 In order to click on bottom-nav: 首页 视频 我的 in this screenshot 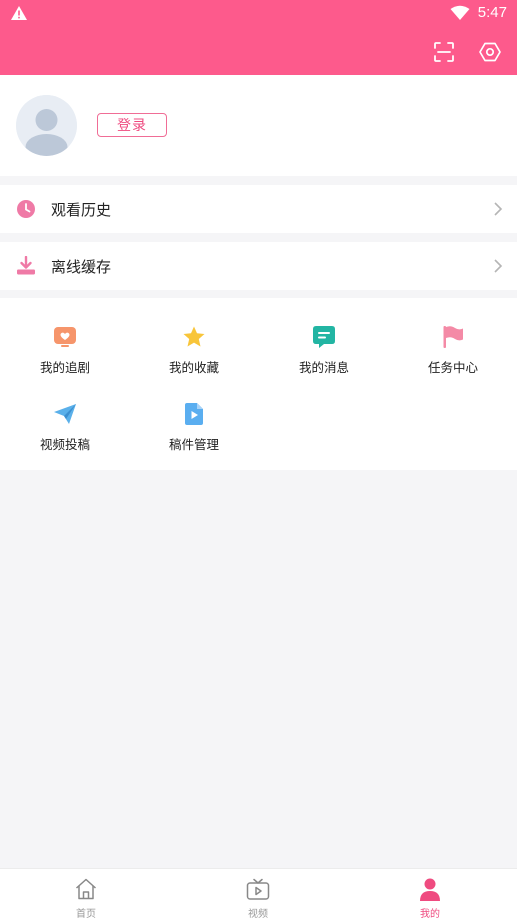, I will do `click(258, 893)`.